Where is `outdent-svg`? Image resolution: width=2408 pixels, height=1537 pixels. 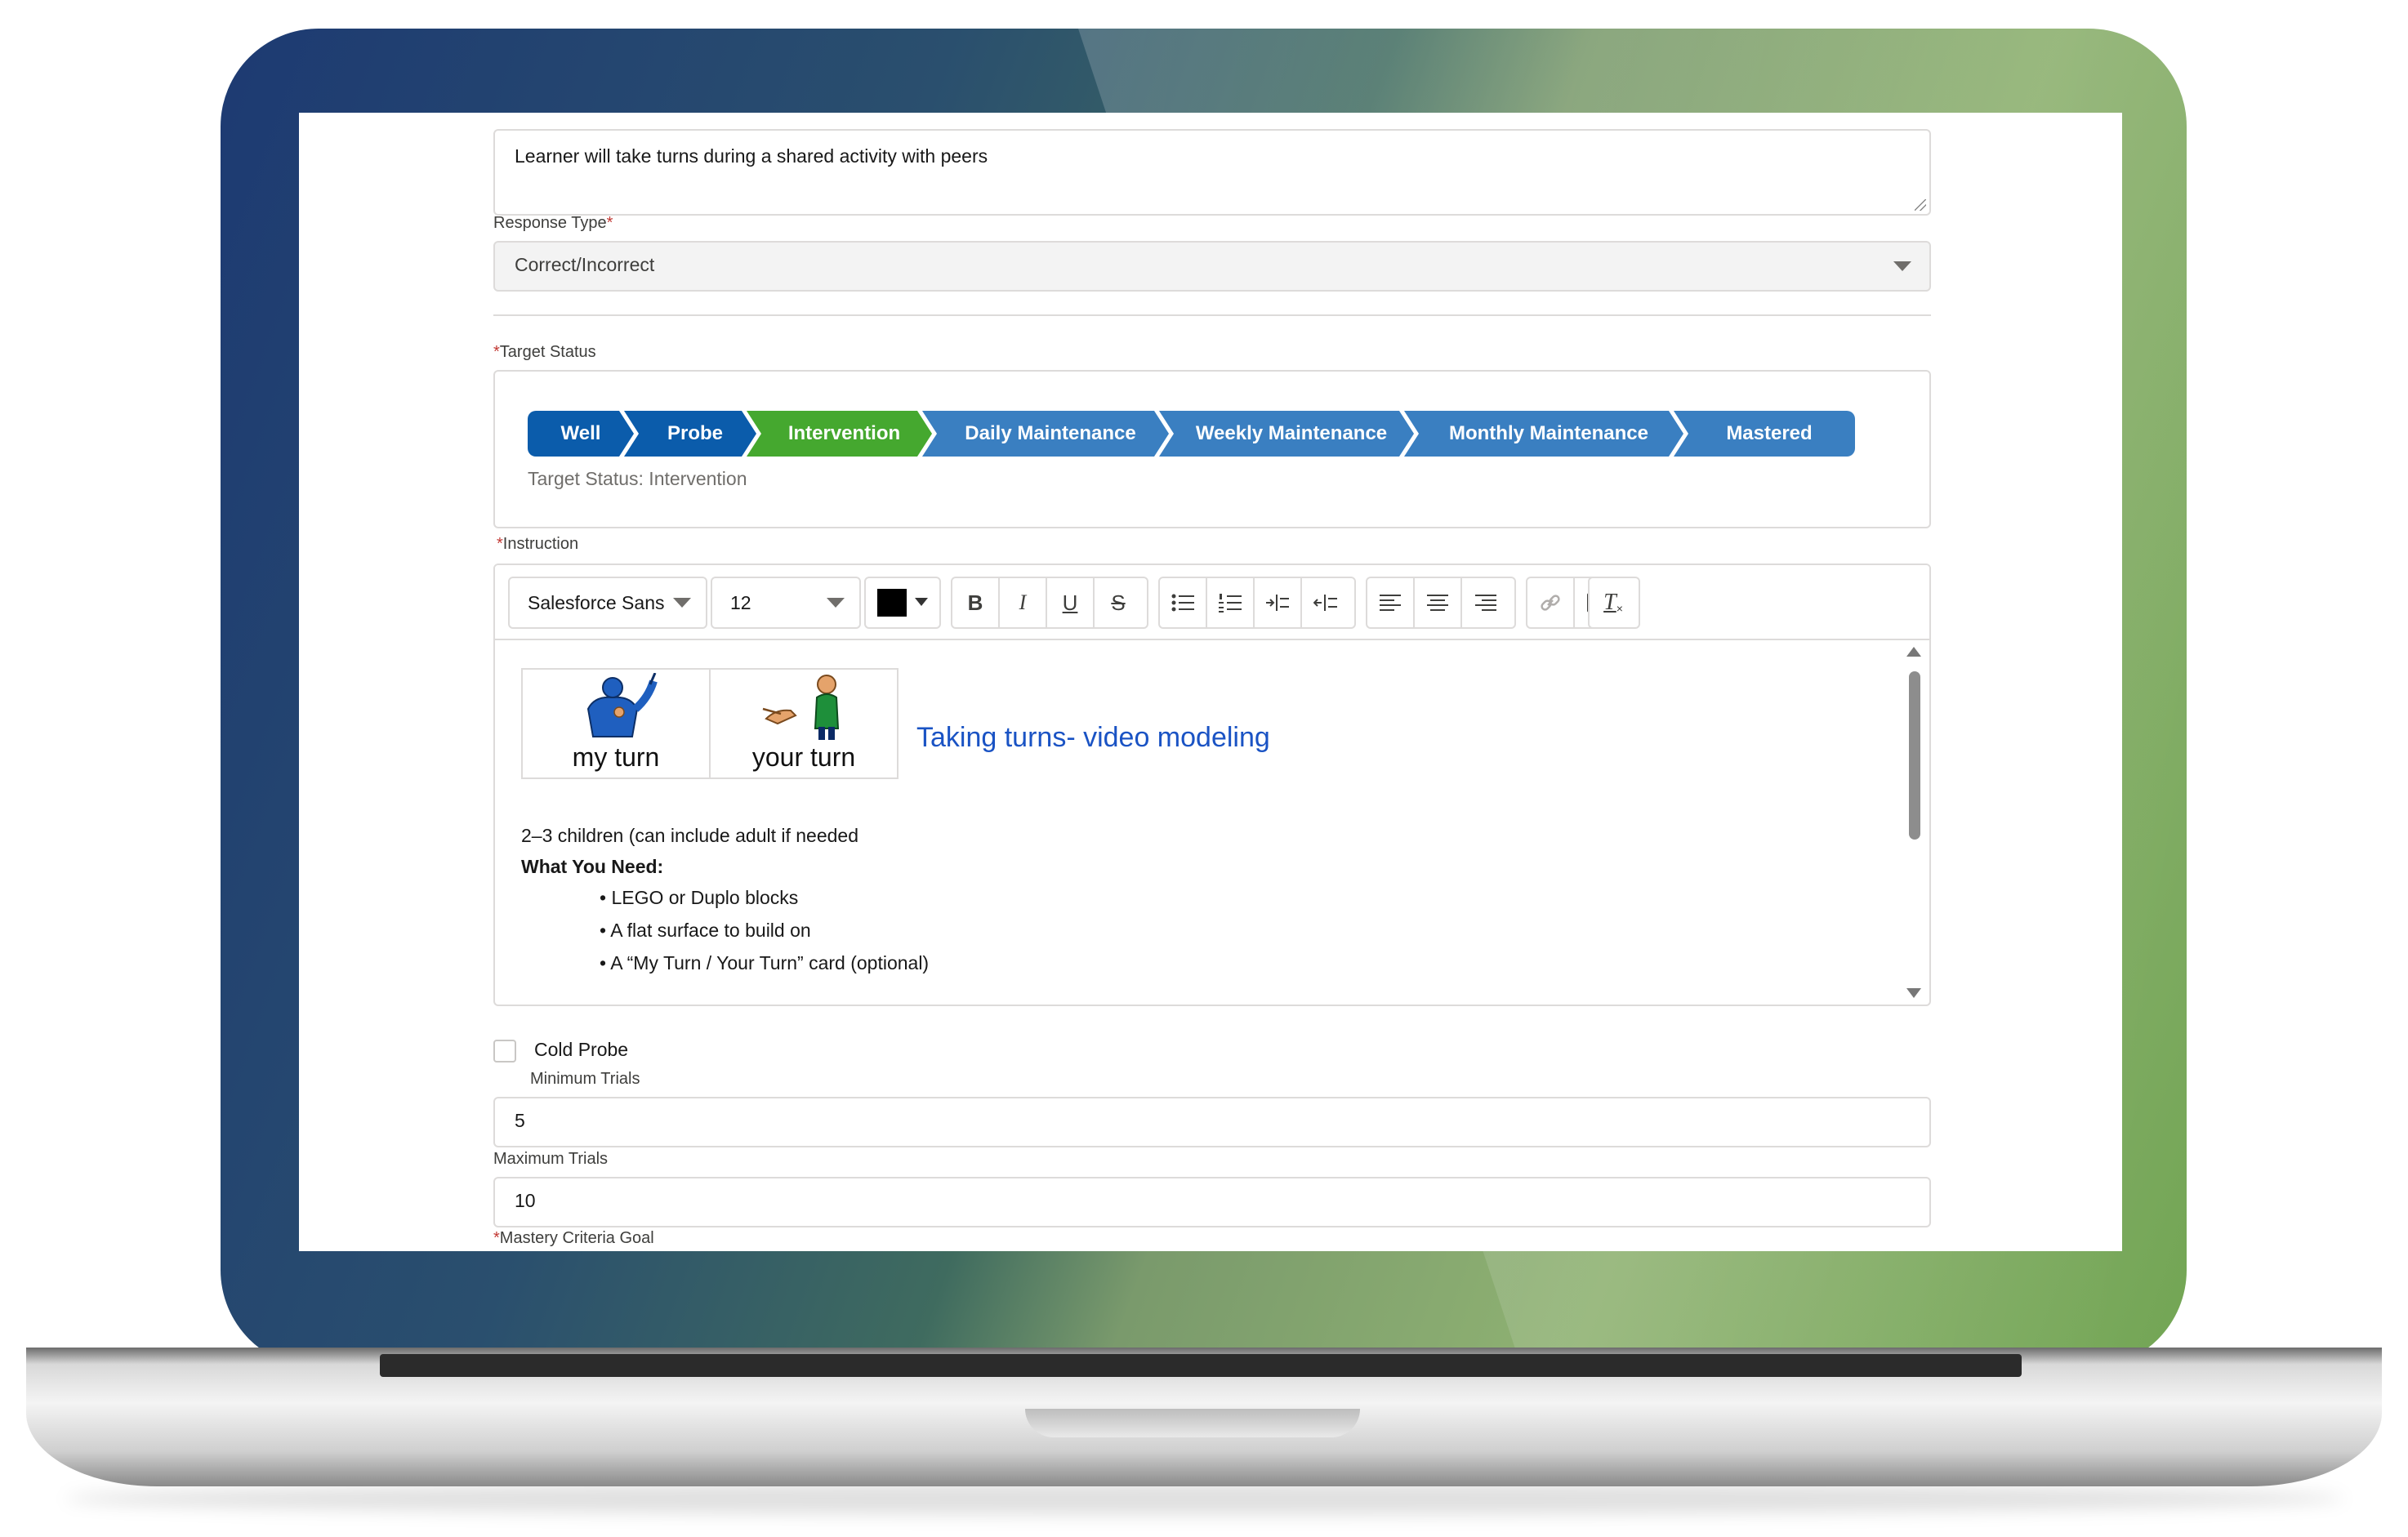
outdent-svg is located at coordinates (1325, 603).